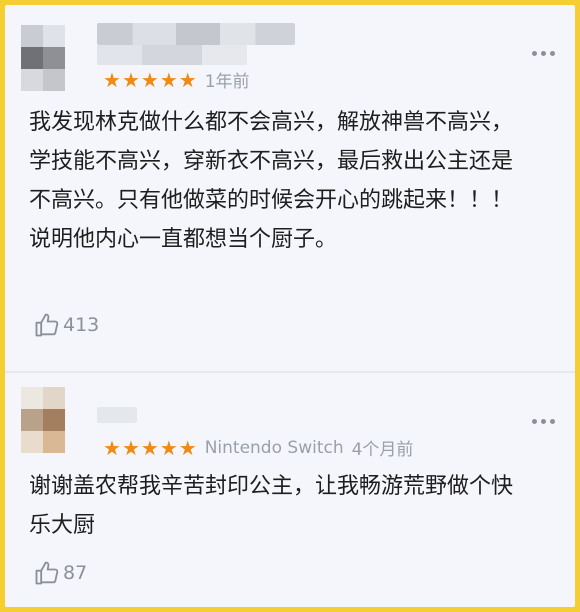 Image resolution: width=580 pixels, height=612 pixels. Describe the element at coordinates (172, 55) in the screenshot. I see `username-detail` at that location.